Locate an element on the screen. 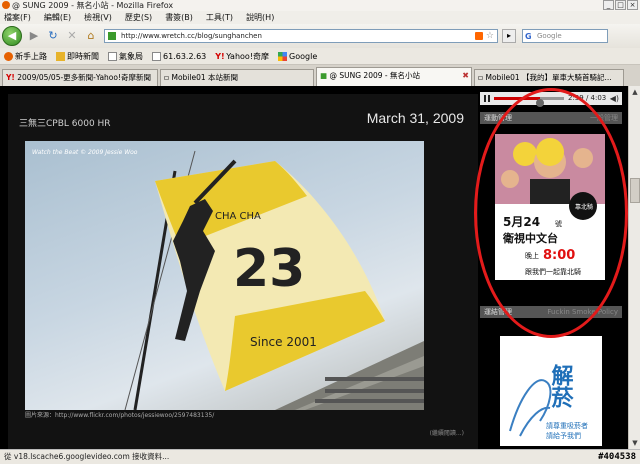  music-player: 2:39 / 4:03 ◀) is located at coordinates (551, 99).